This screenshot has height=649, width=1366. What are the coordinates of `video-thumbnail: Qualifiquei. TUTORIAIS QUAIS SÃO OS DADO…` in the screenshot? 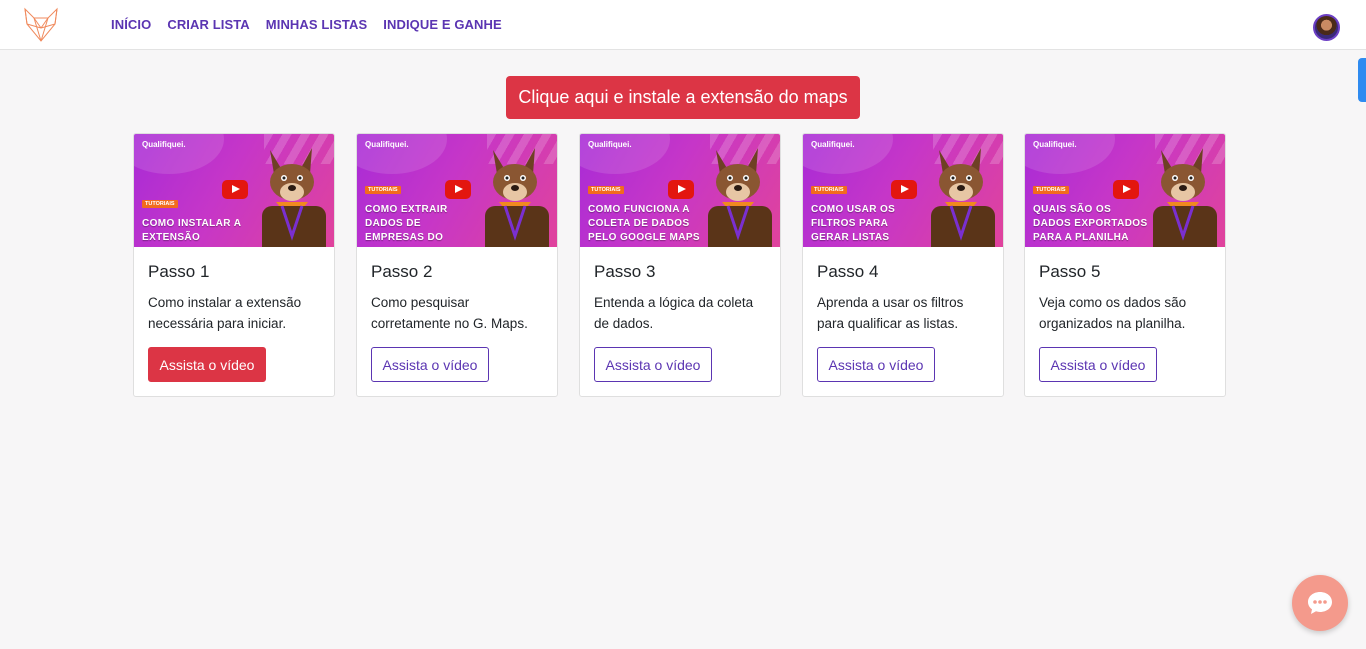 It's located at (1125, 190).